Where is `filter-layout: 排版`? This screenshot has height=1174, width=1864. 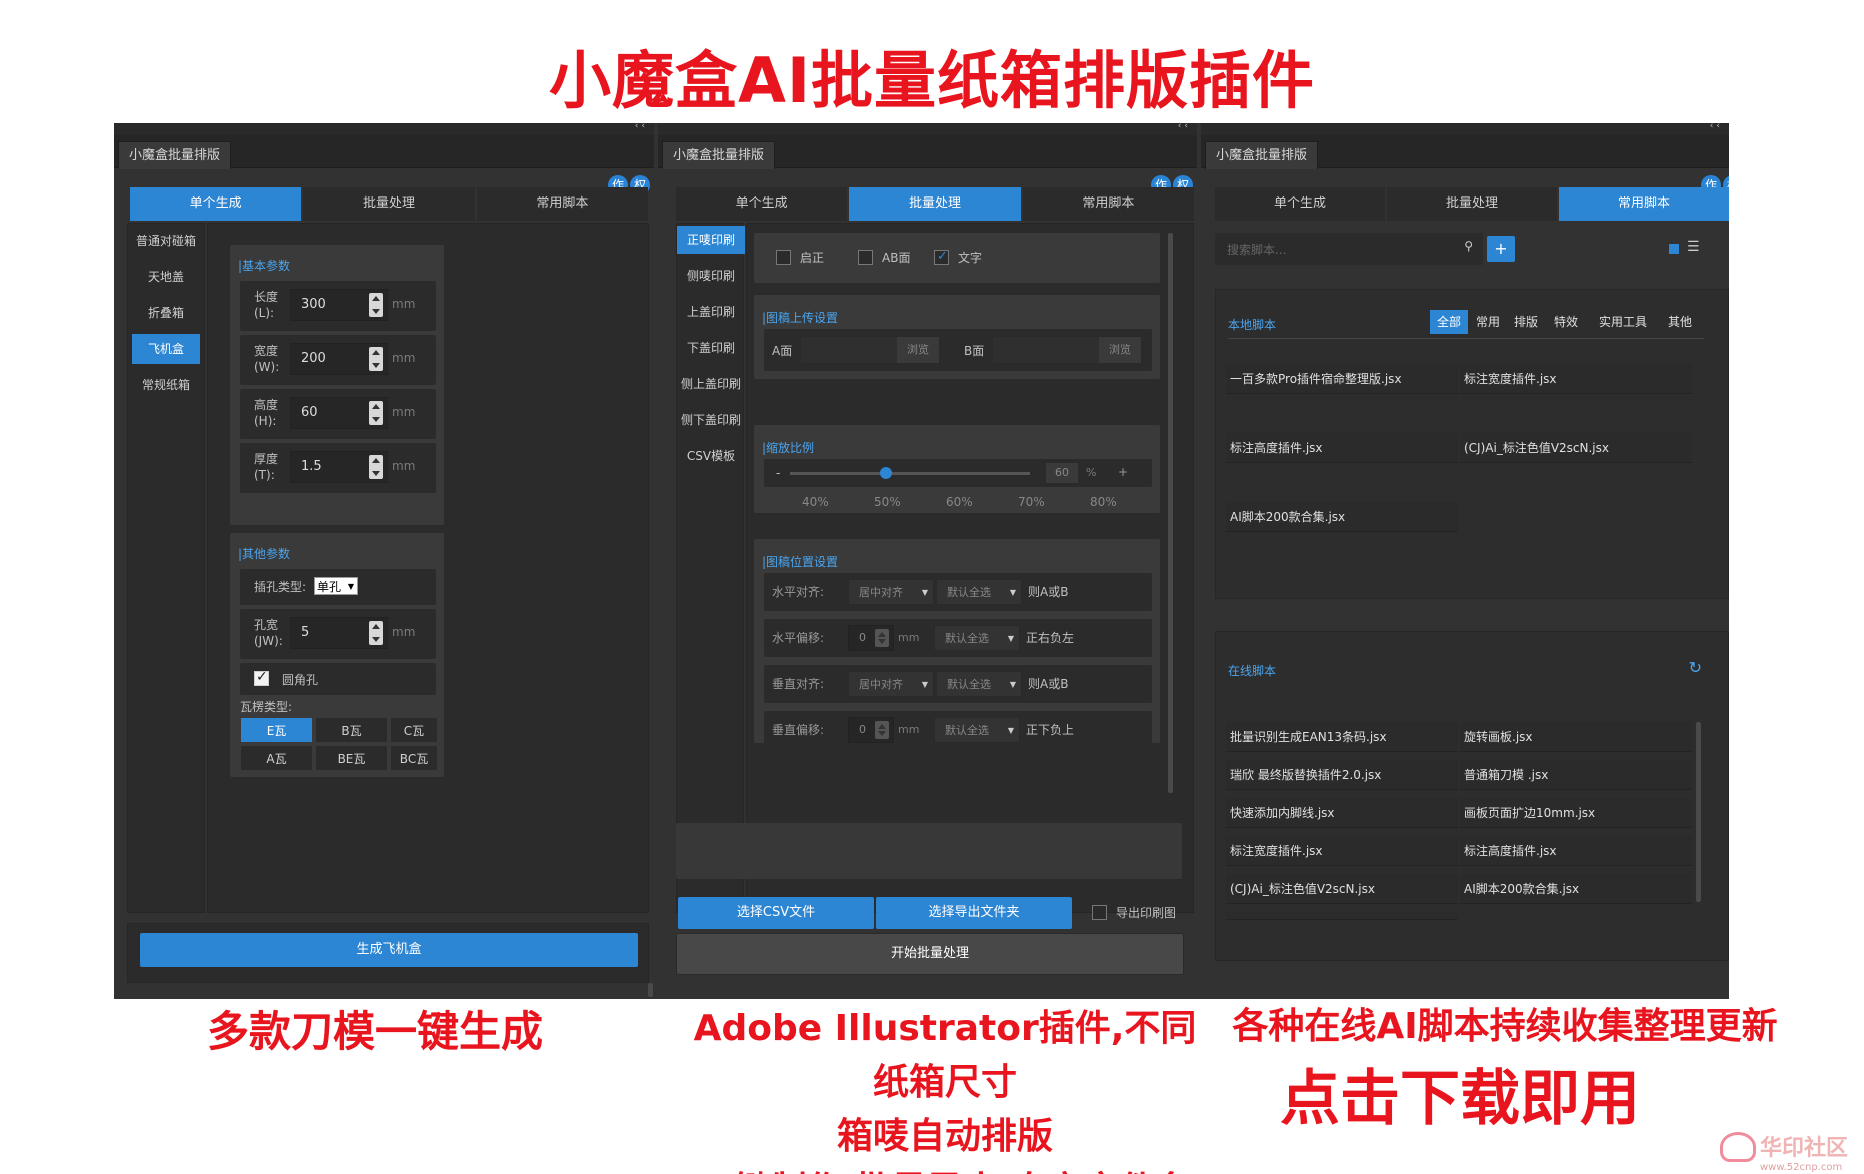 filter-layout: 排版 is located at coordinates (1526, 322).